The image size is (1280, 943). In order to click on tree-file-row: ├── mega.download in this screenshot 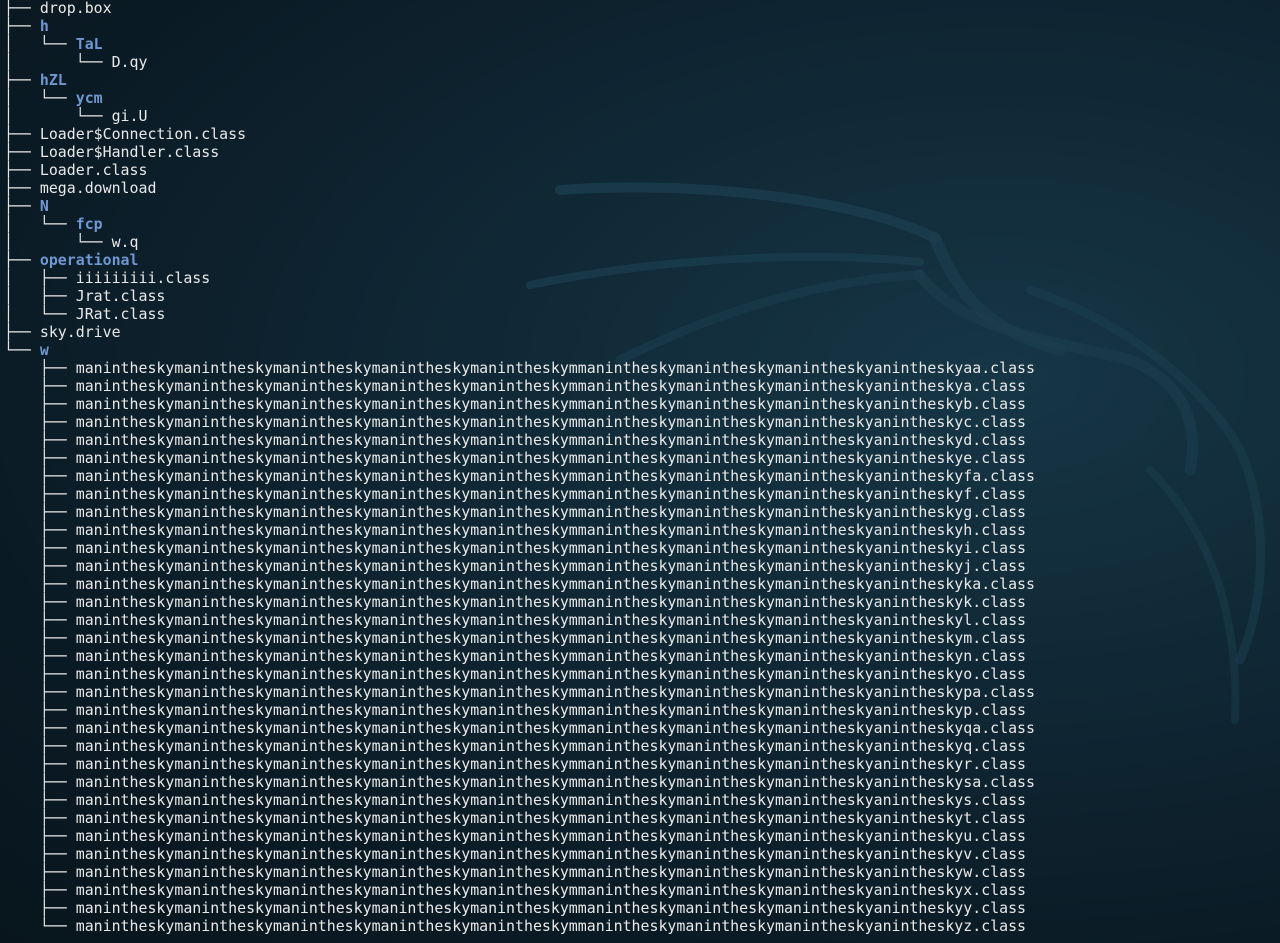, I will do `click(80, 188)`.